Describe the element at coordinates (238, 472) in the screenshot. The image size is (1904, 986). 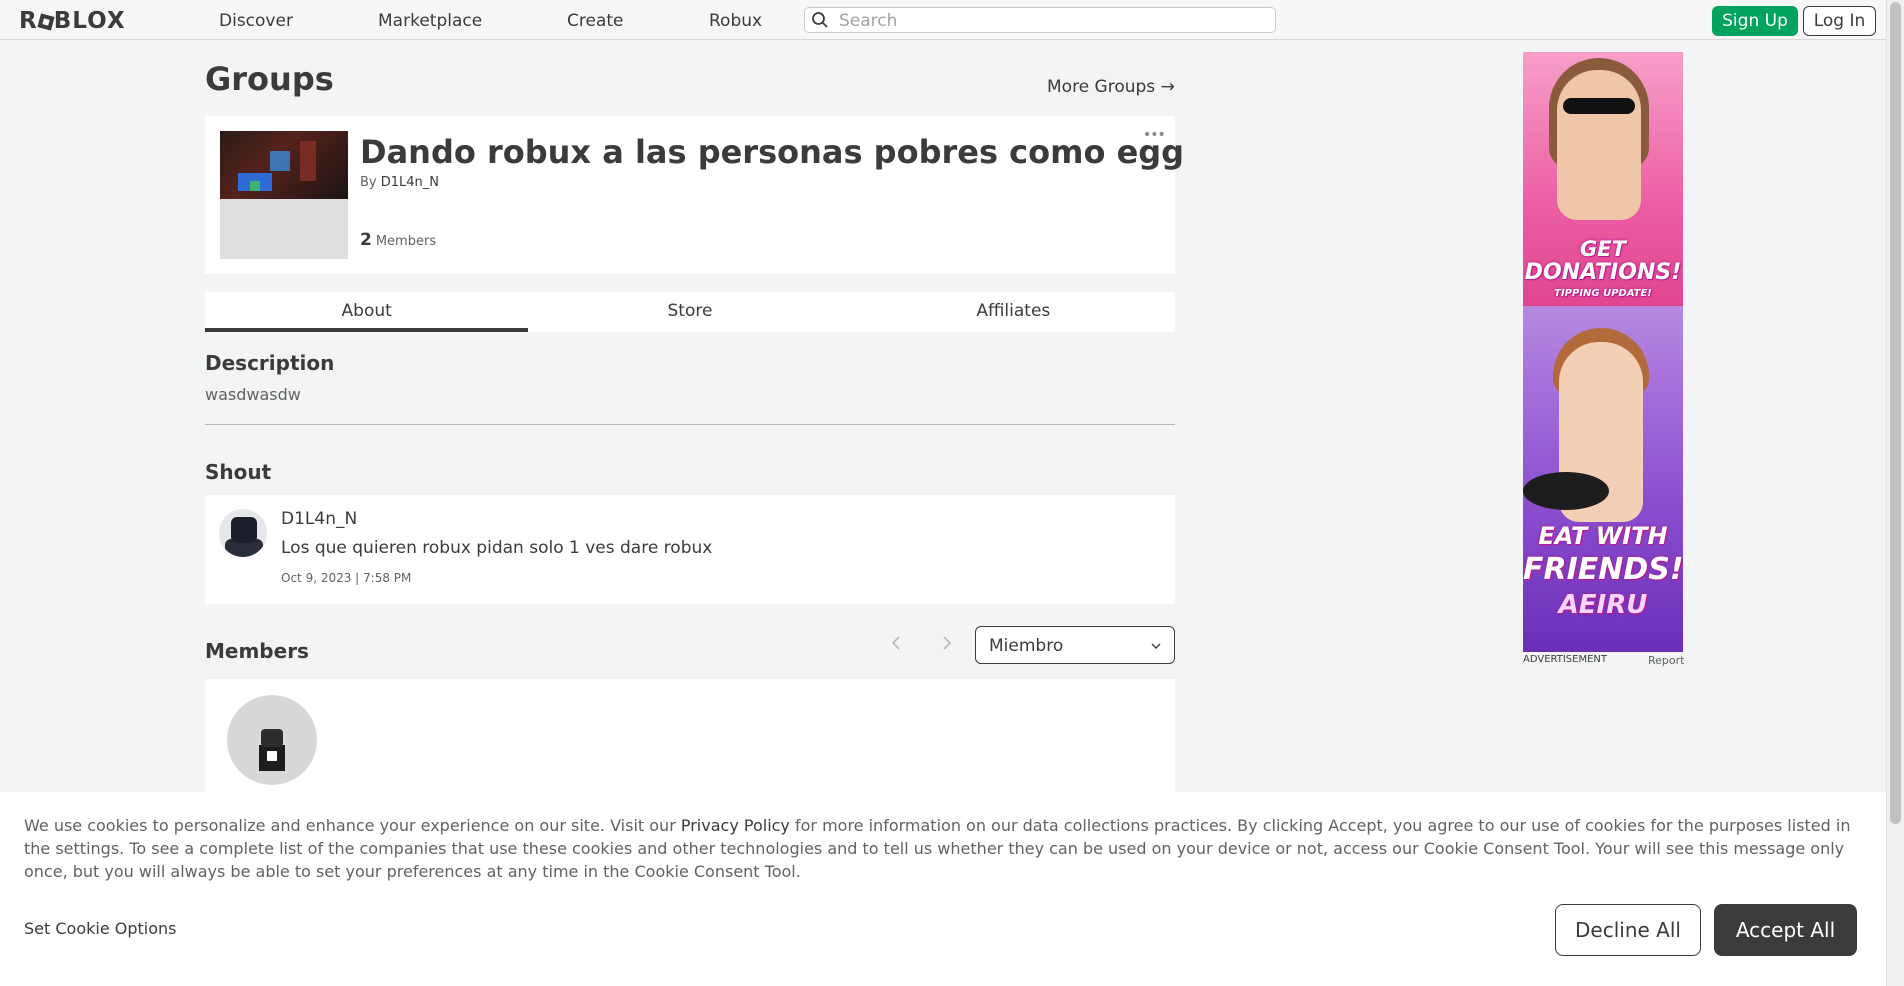
I see `shout-heading: Shout` at that location.